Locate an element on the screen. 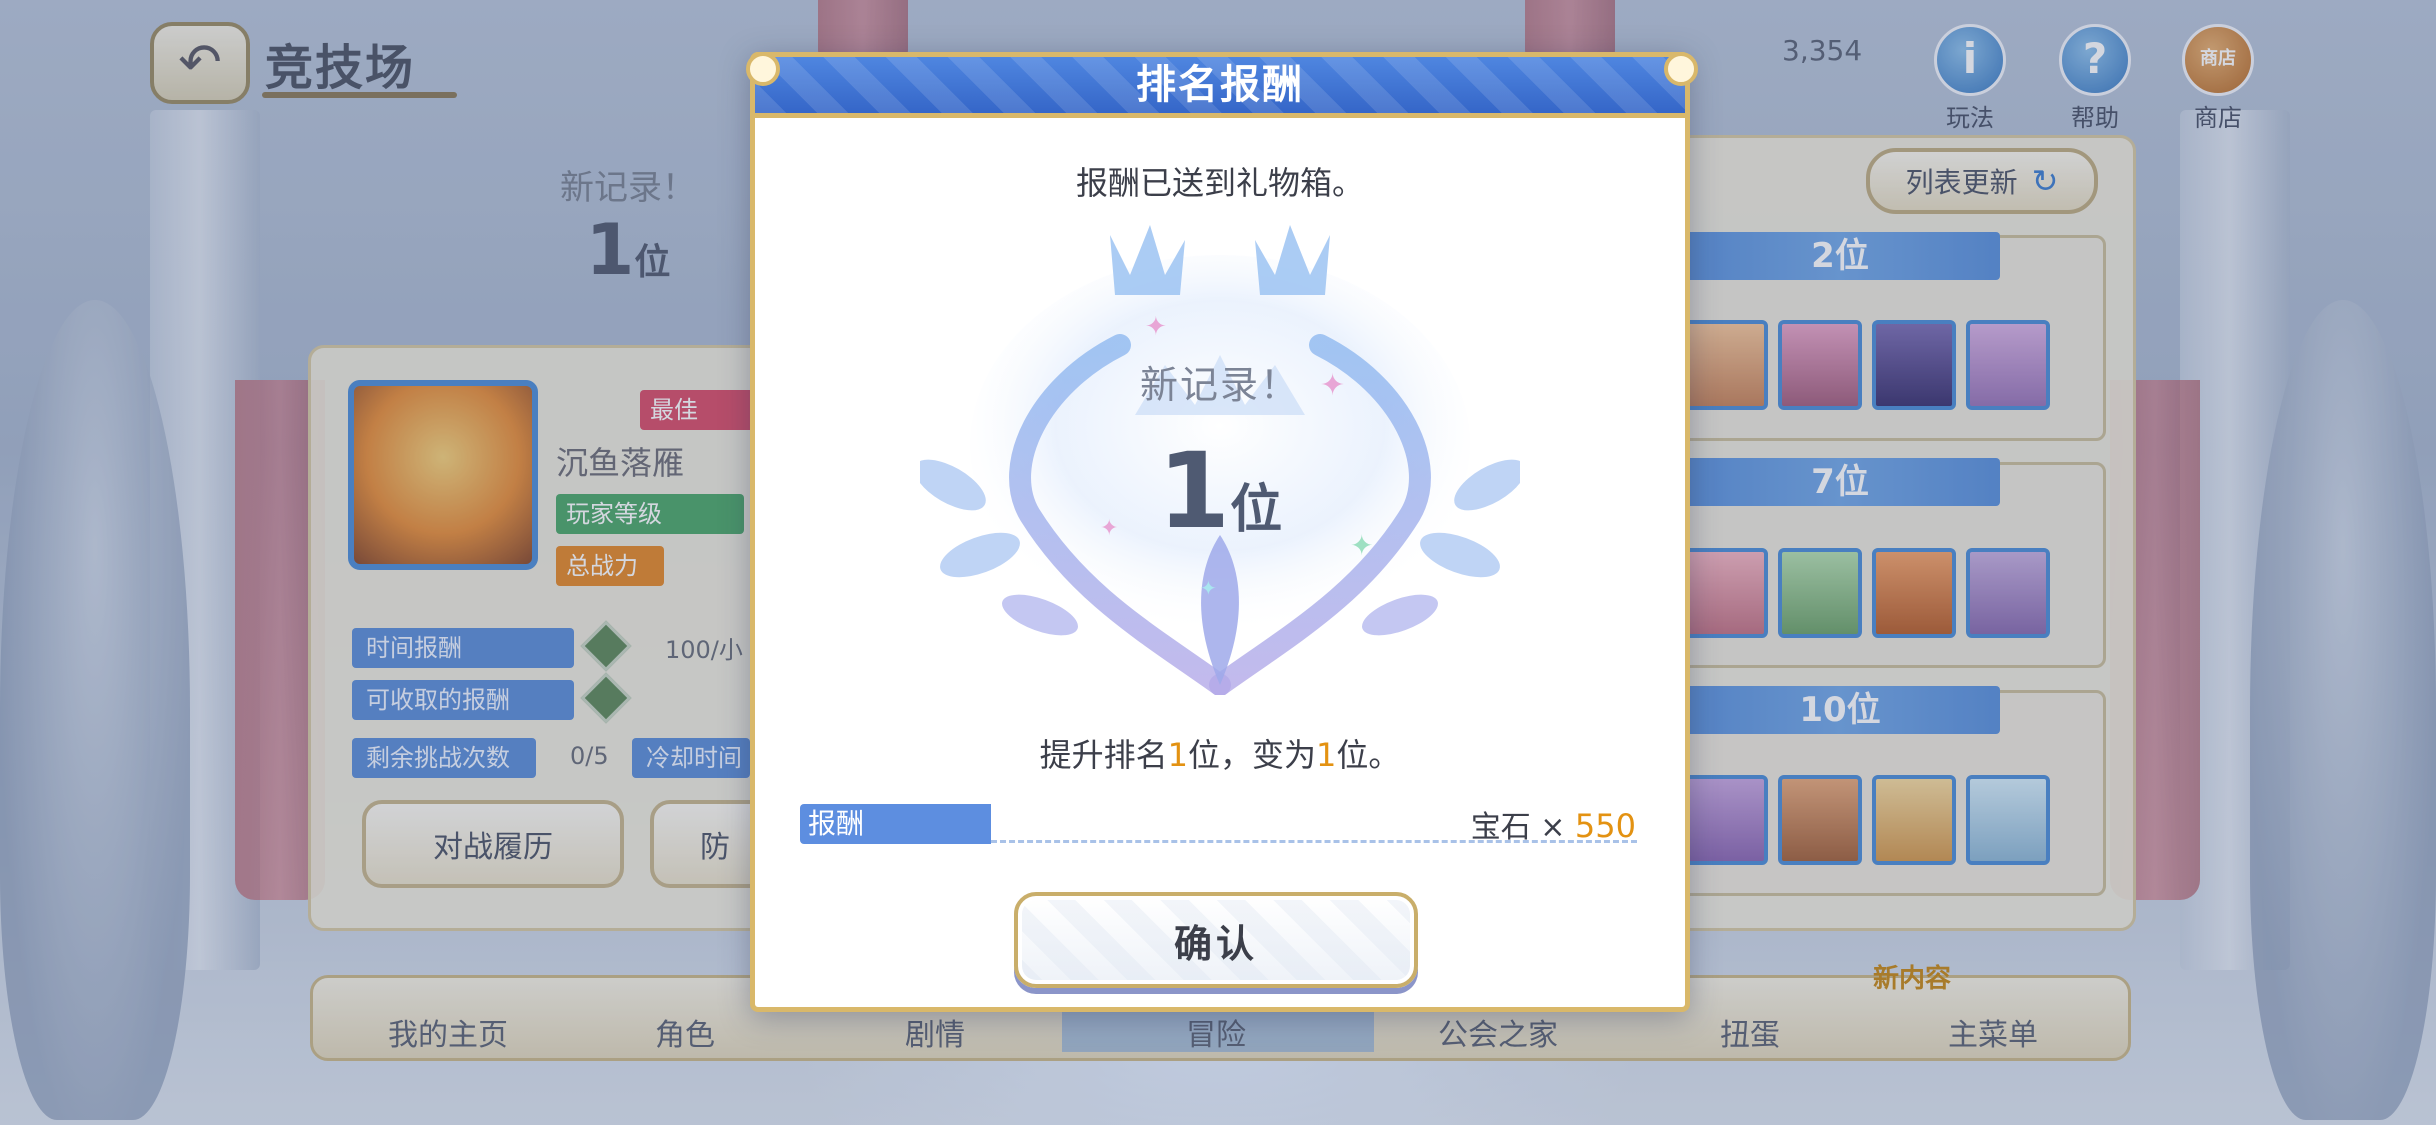 This screenshot has height=1125, width=2436. reward-item-name: 宝石 × is located at coordinates (1522, 827).